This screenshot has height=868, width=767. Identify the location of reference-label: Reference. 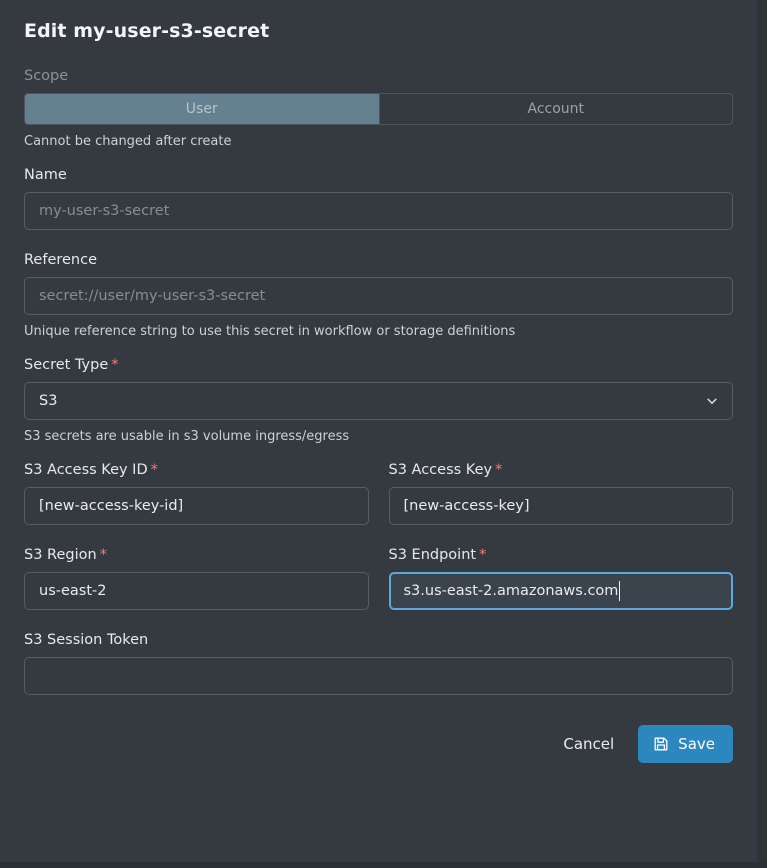
(61, 260).